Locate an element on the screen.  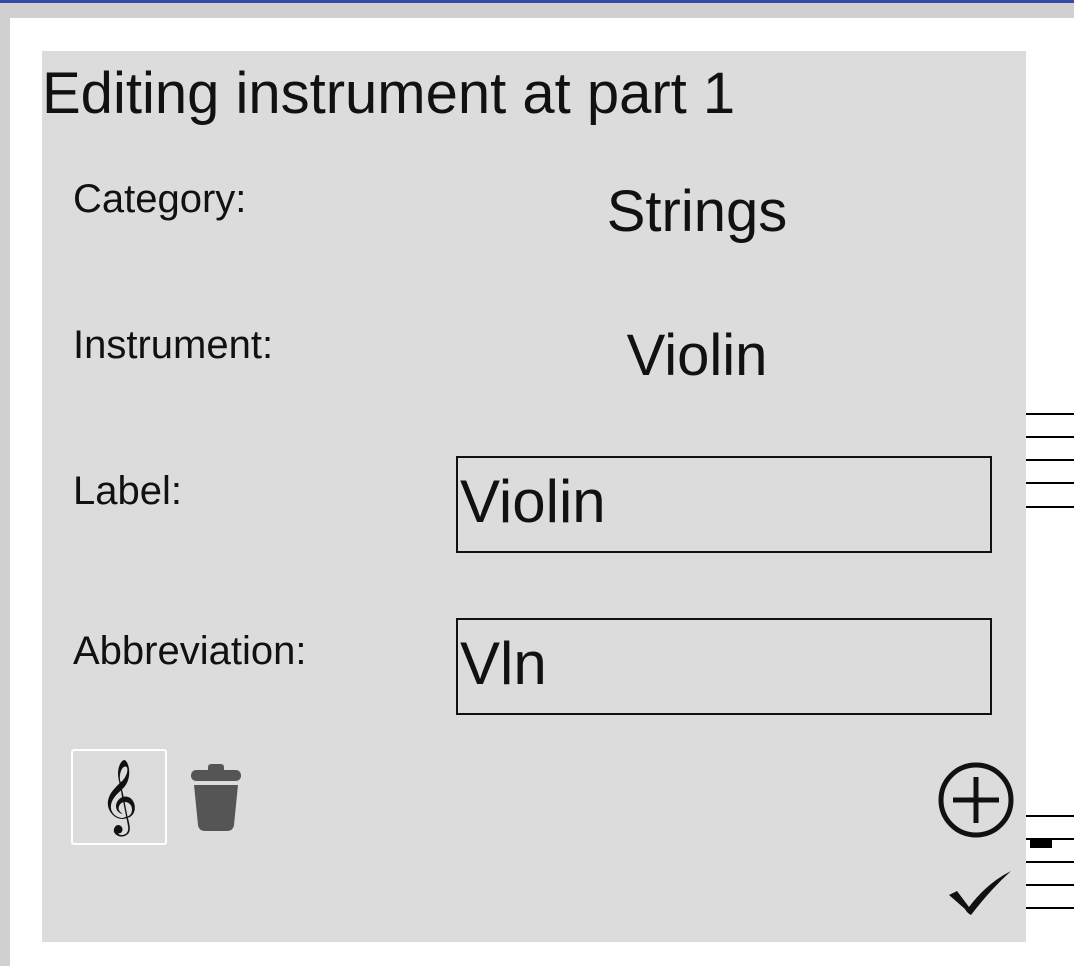
check-icon is located at coordinates (980, 893).